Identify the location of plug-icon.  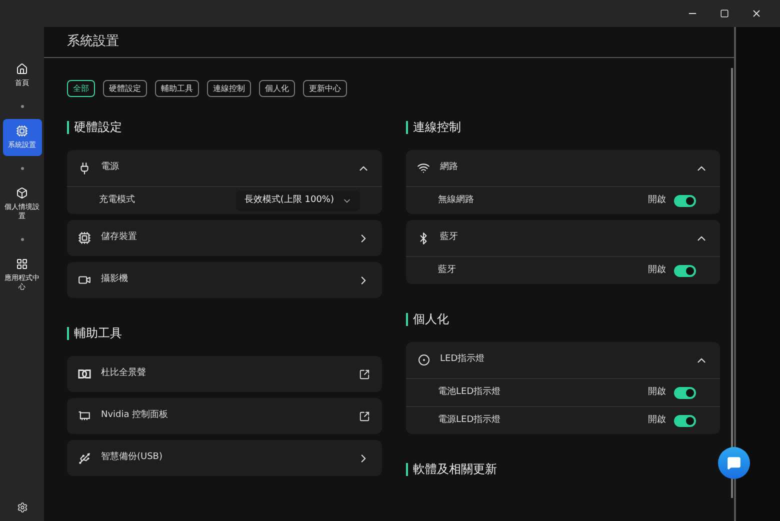
(84, 168).